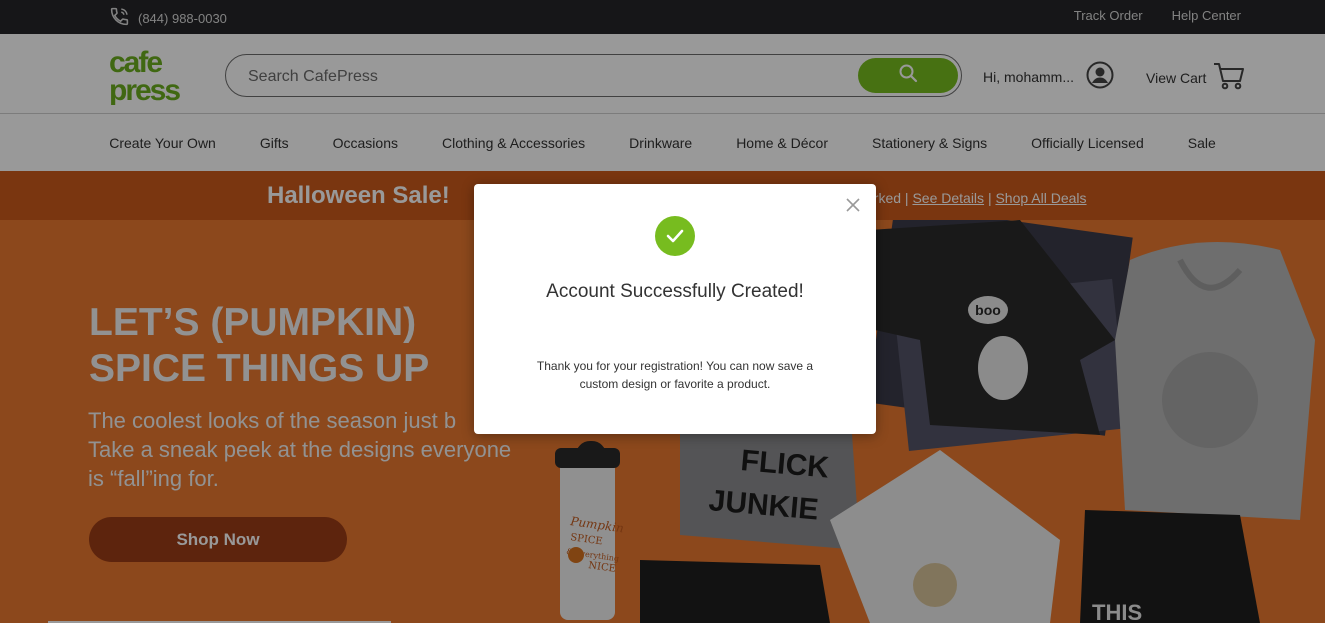  What do you see at coordinates (853, 205) in the screenshot?
I see `close-icon` at bounding box center [853, 205].